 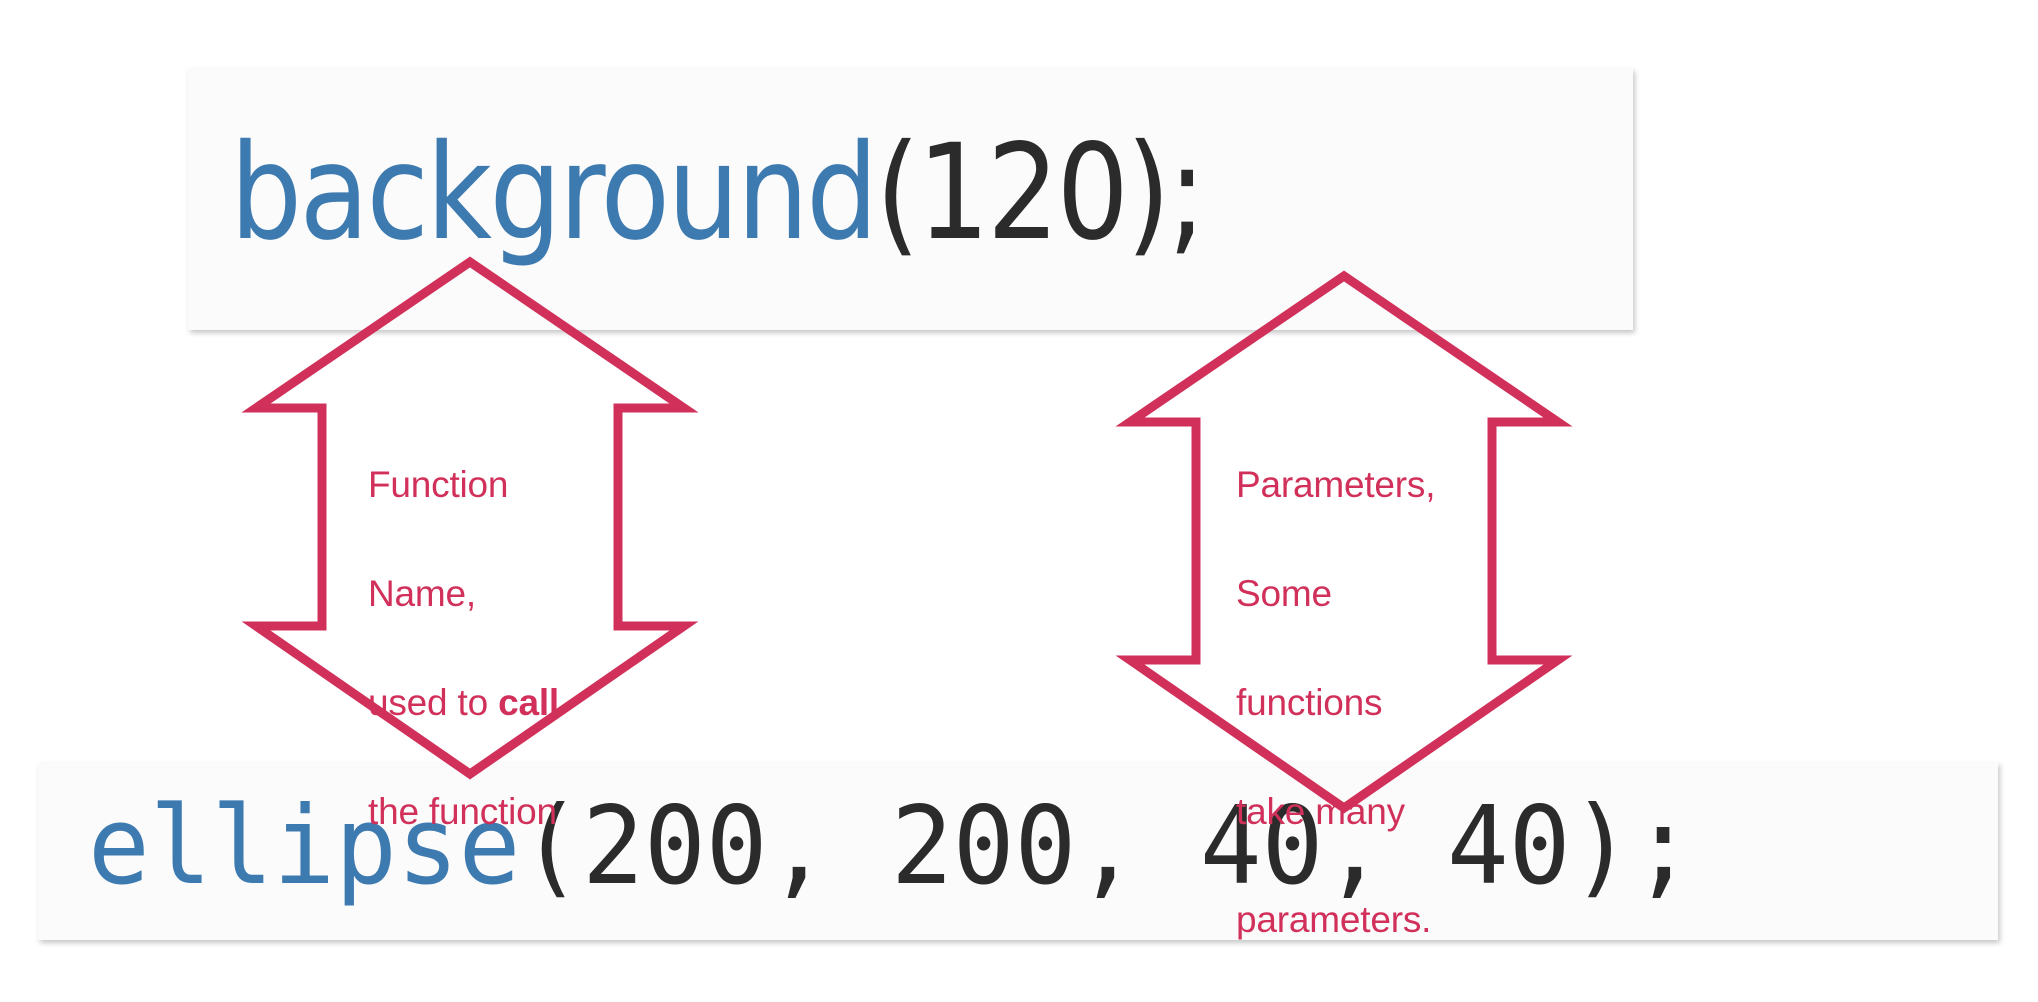 What do you see at coordinates (1334, 920) in the screenshot?
I see `annotation-right-line-5: parameters.` at bounding box center [1334, 920].